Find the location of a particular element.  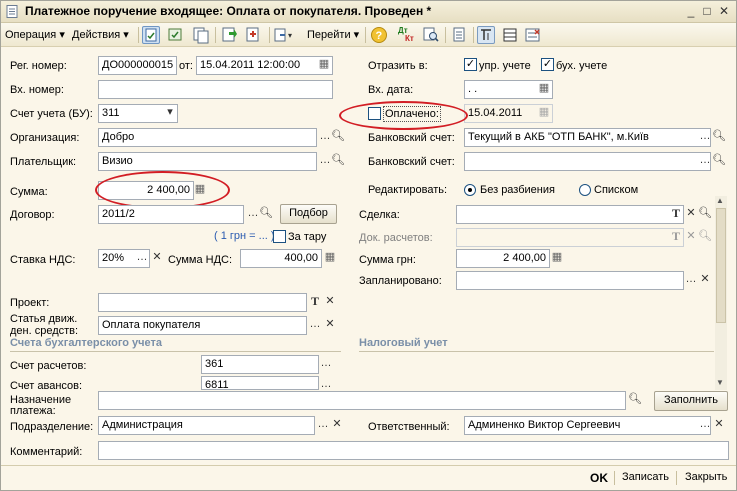

contract-field: 2011/2 is located at coordinates (171, 214).